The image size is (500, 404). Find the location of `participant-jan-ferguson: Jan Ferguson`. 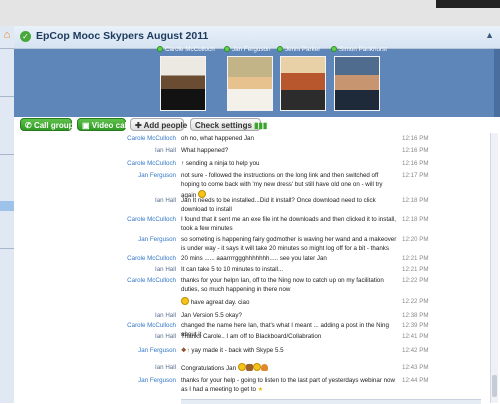

participant-jan-ferguson: Jan Ferguson is located at coordinates (252, 81).